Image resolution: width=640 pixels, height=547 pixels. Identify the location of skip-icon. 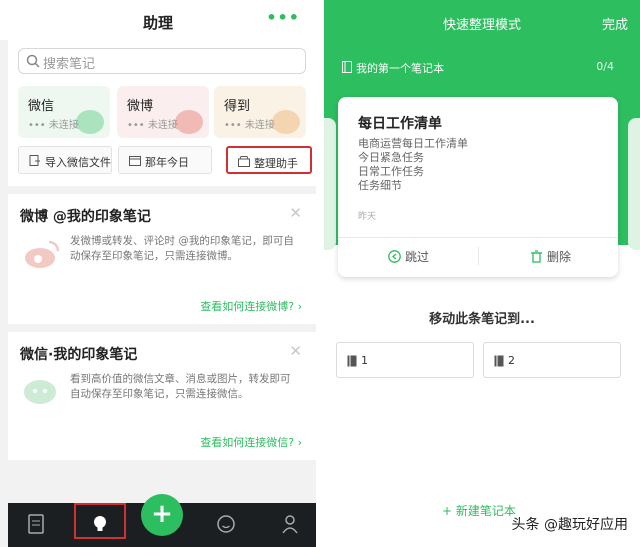
(394, 256).